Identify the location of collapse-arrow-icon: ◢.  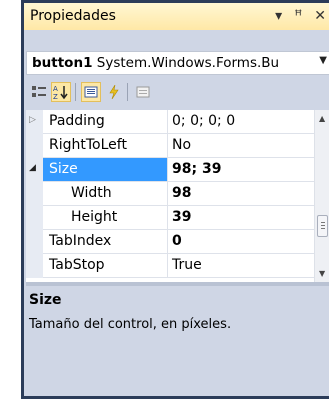
(32, 168).